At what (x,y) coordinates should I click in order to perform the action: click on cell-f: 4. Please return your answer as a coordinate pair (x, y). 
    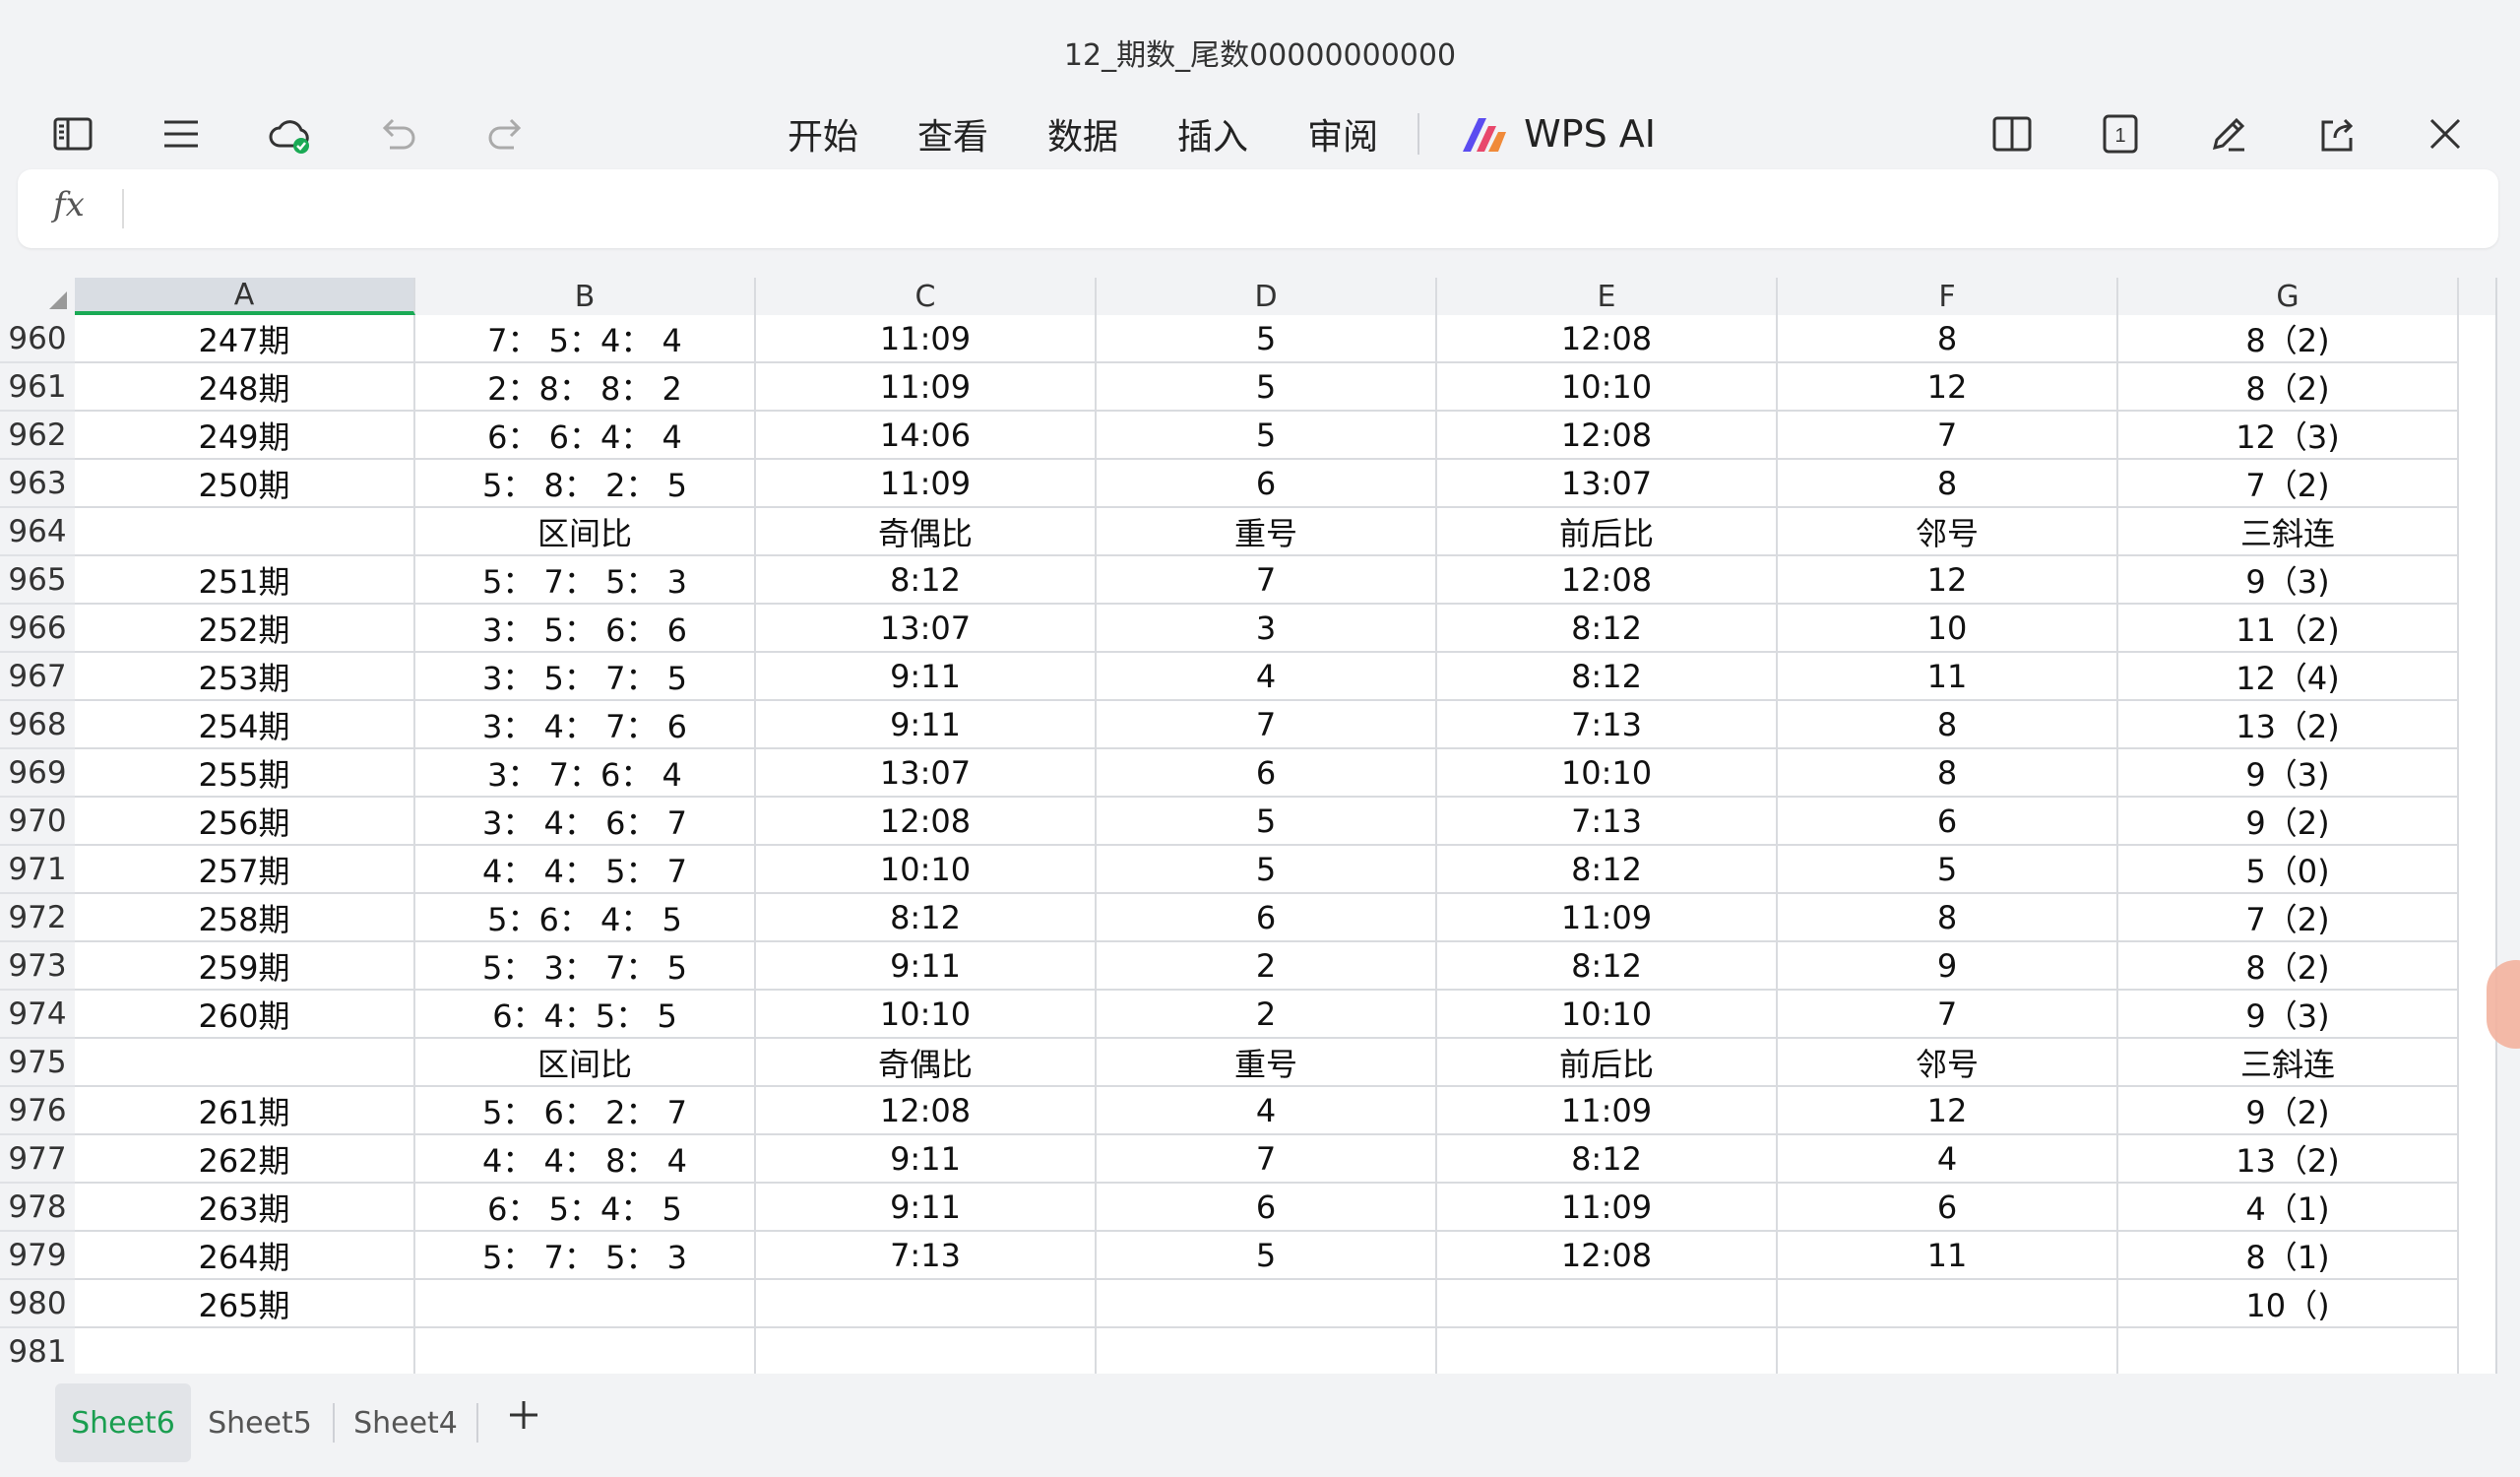
    Looking at the image, I should click on (1948, 1160).